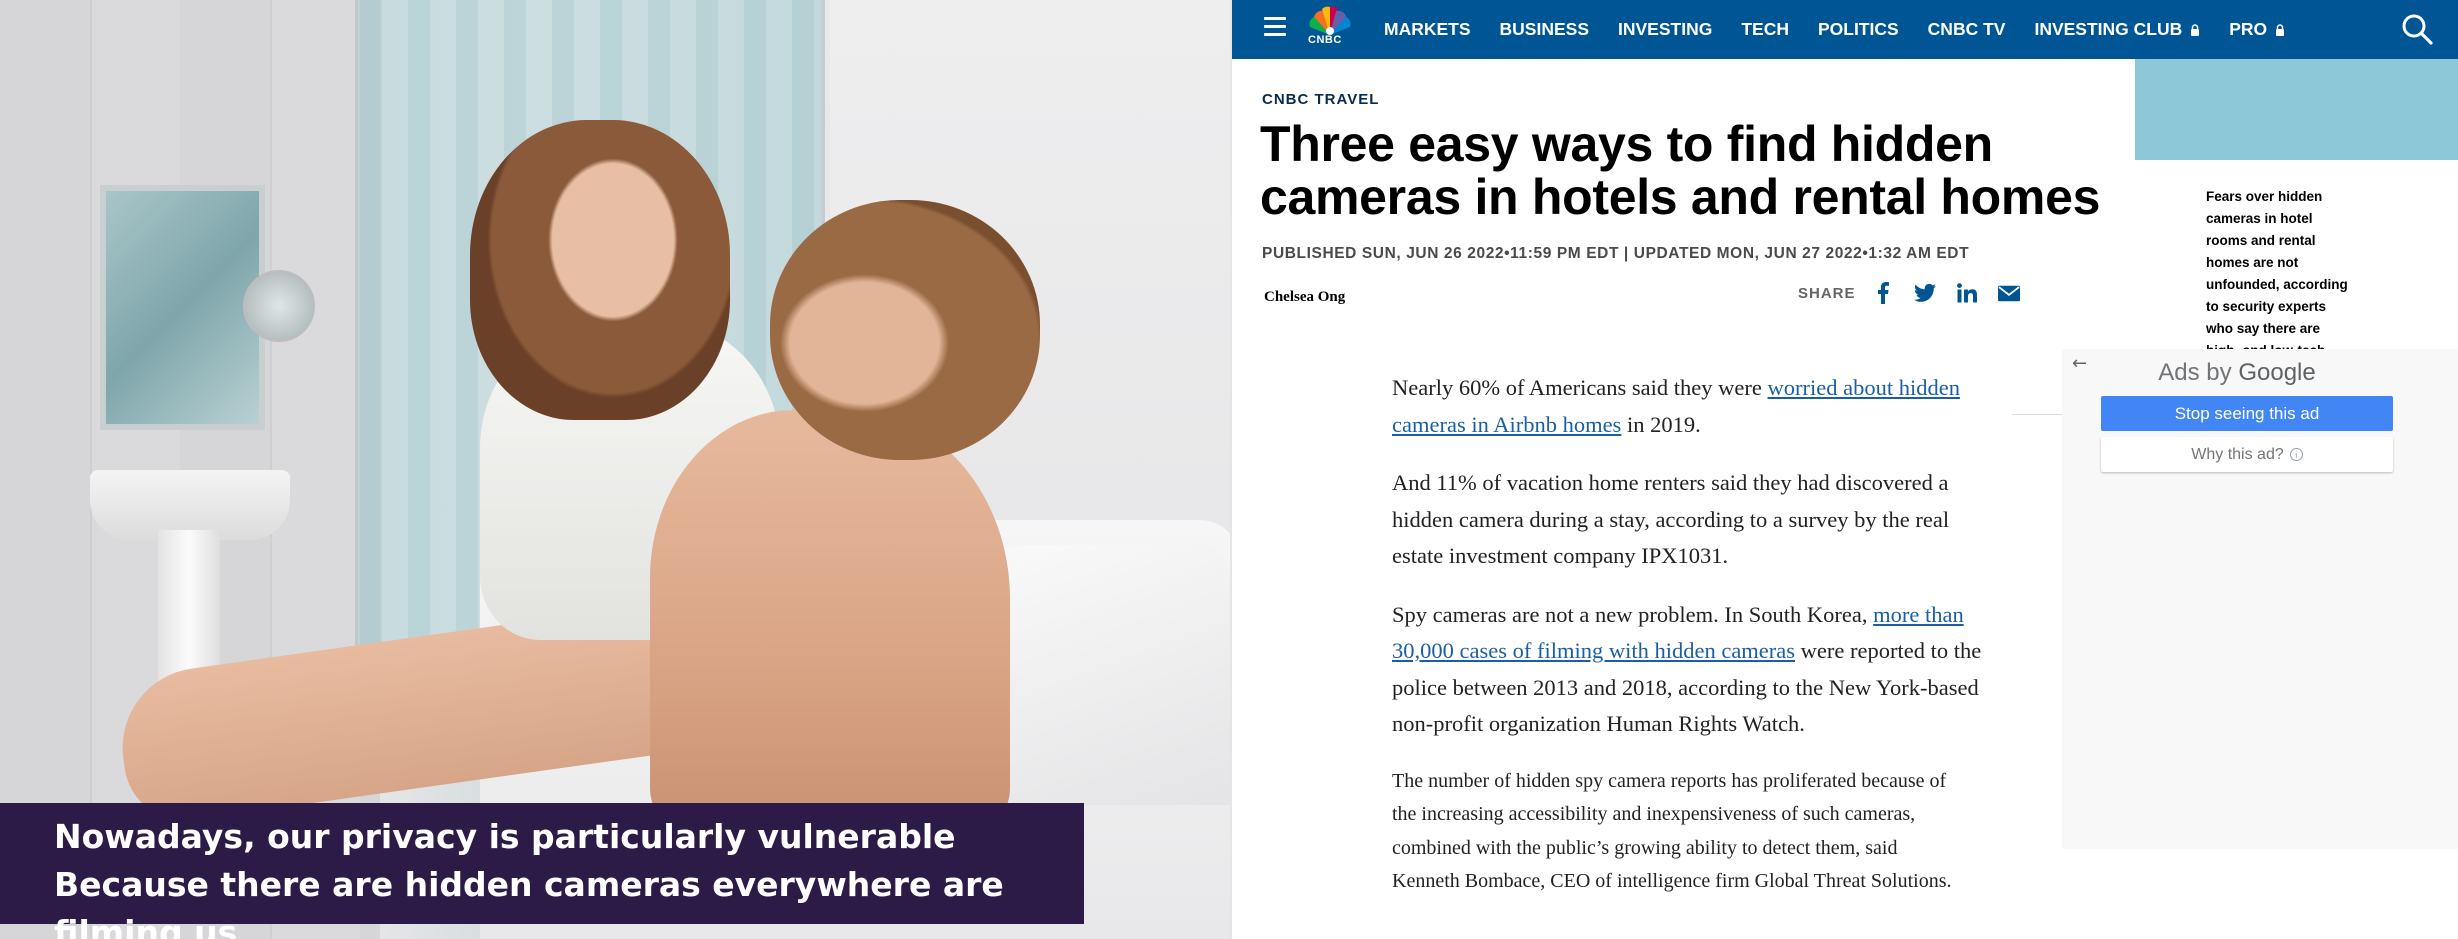 This screenshot has width=2458, height=939. I want to click on nav-item-label: CNBC TV, so click(1966, 29).